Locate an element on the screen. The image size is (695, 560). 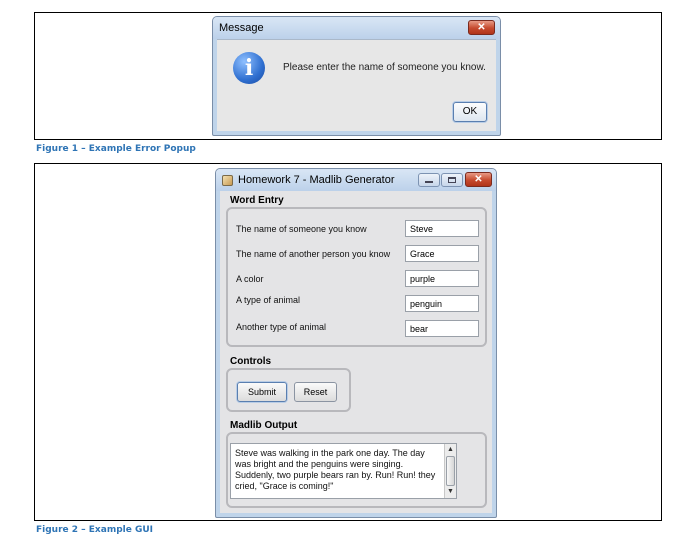
field-label-another-person: The name of another person you know is located at coordinates (313, 254).